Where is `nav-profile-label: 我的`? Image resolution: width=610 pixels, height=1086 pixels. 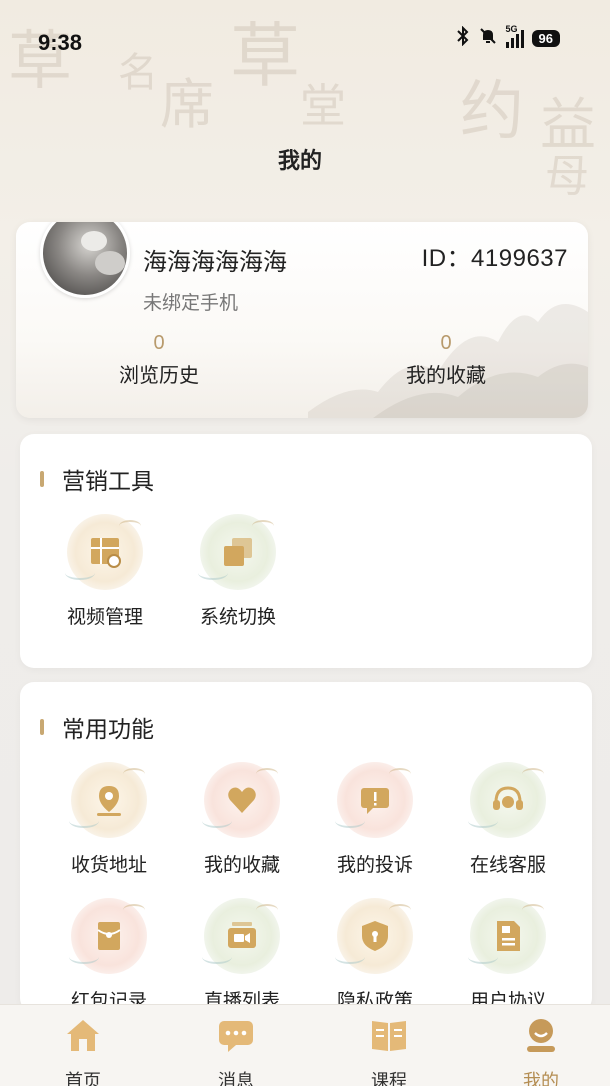 nav-profile-label: 我的 is located at coordinates (541, 1078).